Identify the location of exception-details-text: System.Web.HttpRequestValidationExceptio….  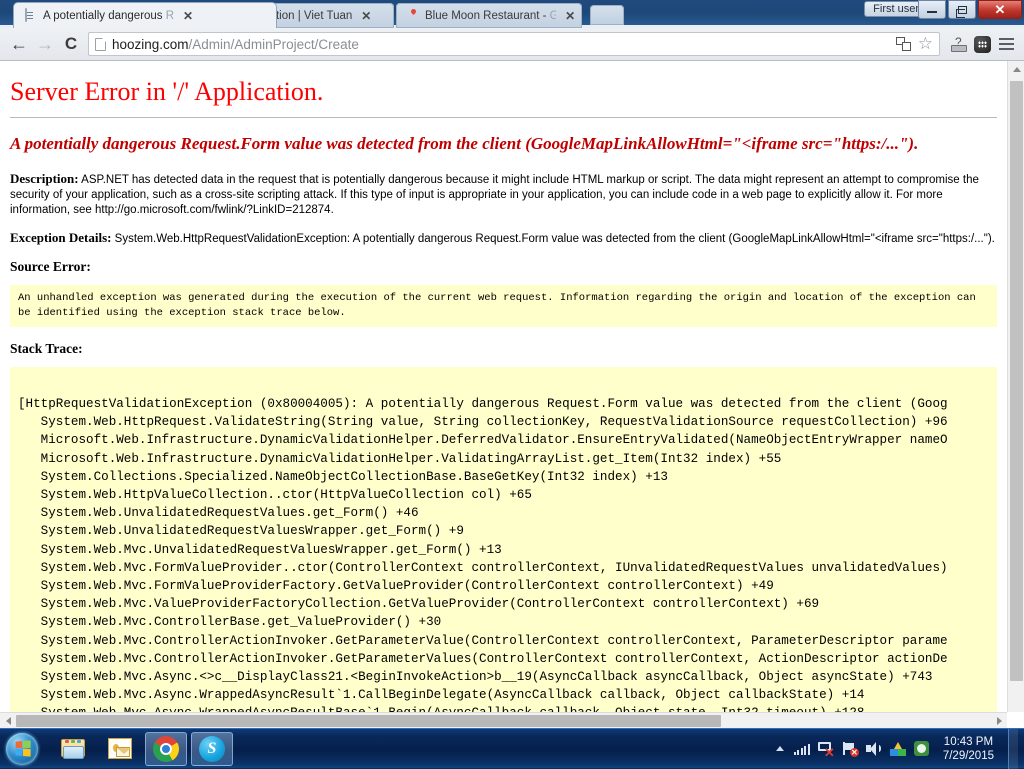
(552, 239).